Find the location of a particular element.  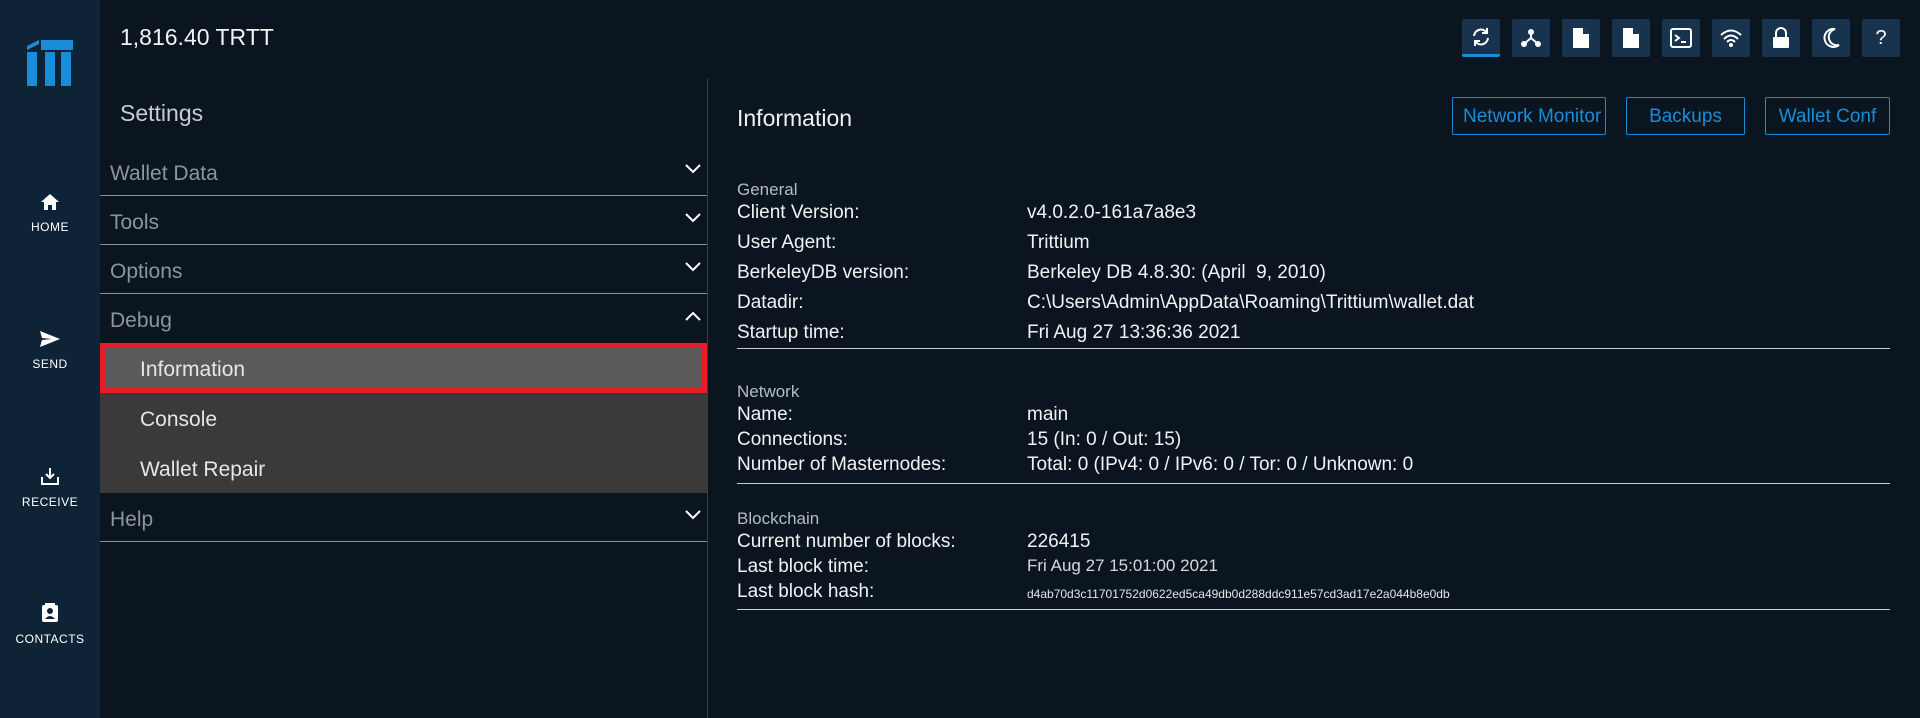

last-block-time-label: Last block time: is located at coordinates (803, 566).